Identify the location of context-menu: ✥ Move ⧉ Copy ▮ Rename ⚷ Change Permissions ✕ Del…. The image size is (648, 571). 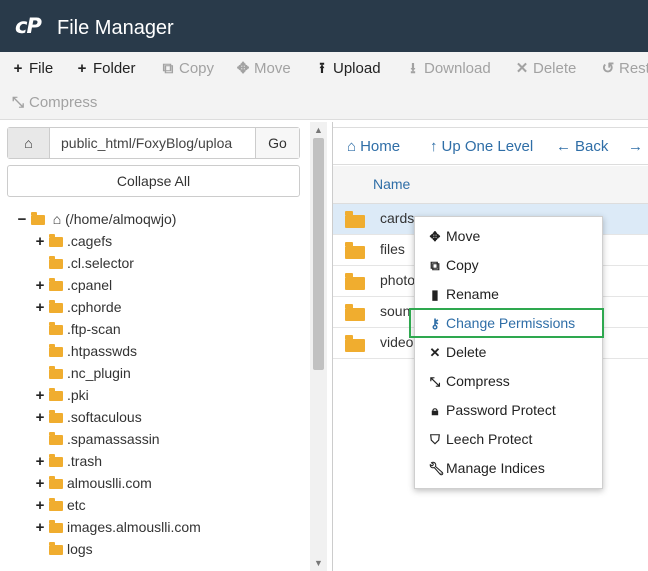
(508, 352).